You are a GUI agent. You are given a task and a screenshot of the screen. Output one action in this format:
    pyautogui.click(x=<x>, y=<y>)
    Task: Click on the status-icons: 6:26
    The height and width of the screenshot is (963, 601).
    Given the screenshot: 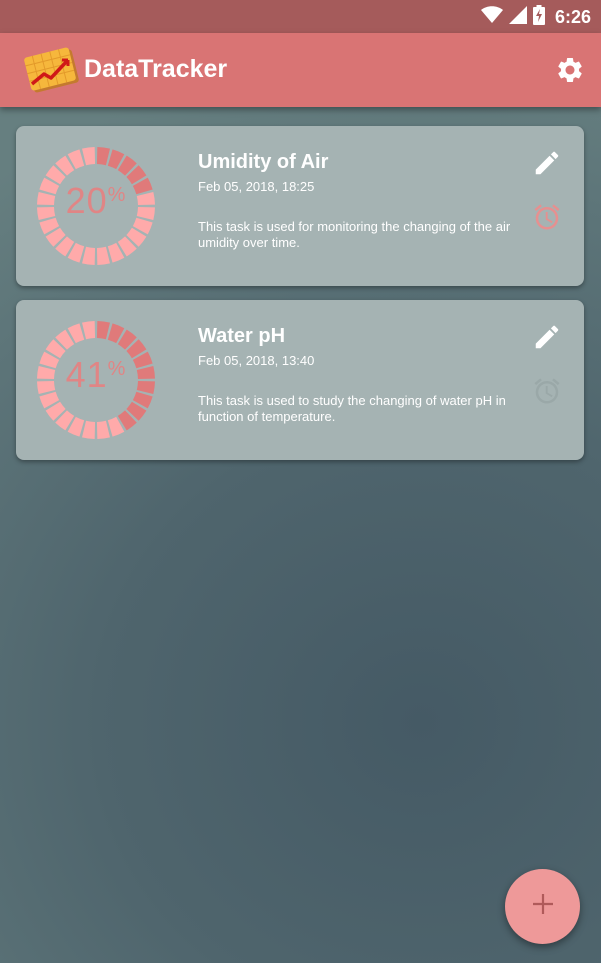 What is the action you would take?
    pyautogui.click(x=535, y=17)
    